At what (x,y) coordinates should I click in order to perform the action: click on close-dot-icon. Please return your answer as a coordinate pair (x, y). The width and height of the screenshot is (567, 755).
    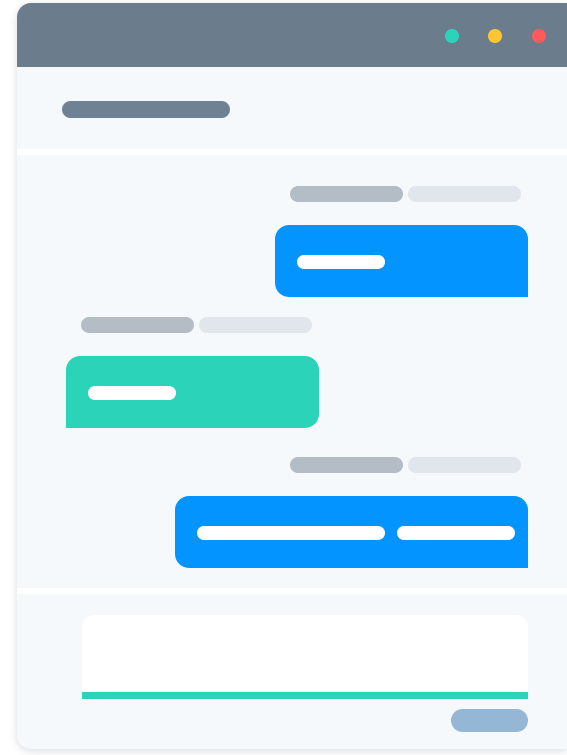
    Looking at the image, I should click on (539, 36).